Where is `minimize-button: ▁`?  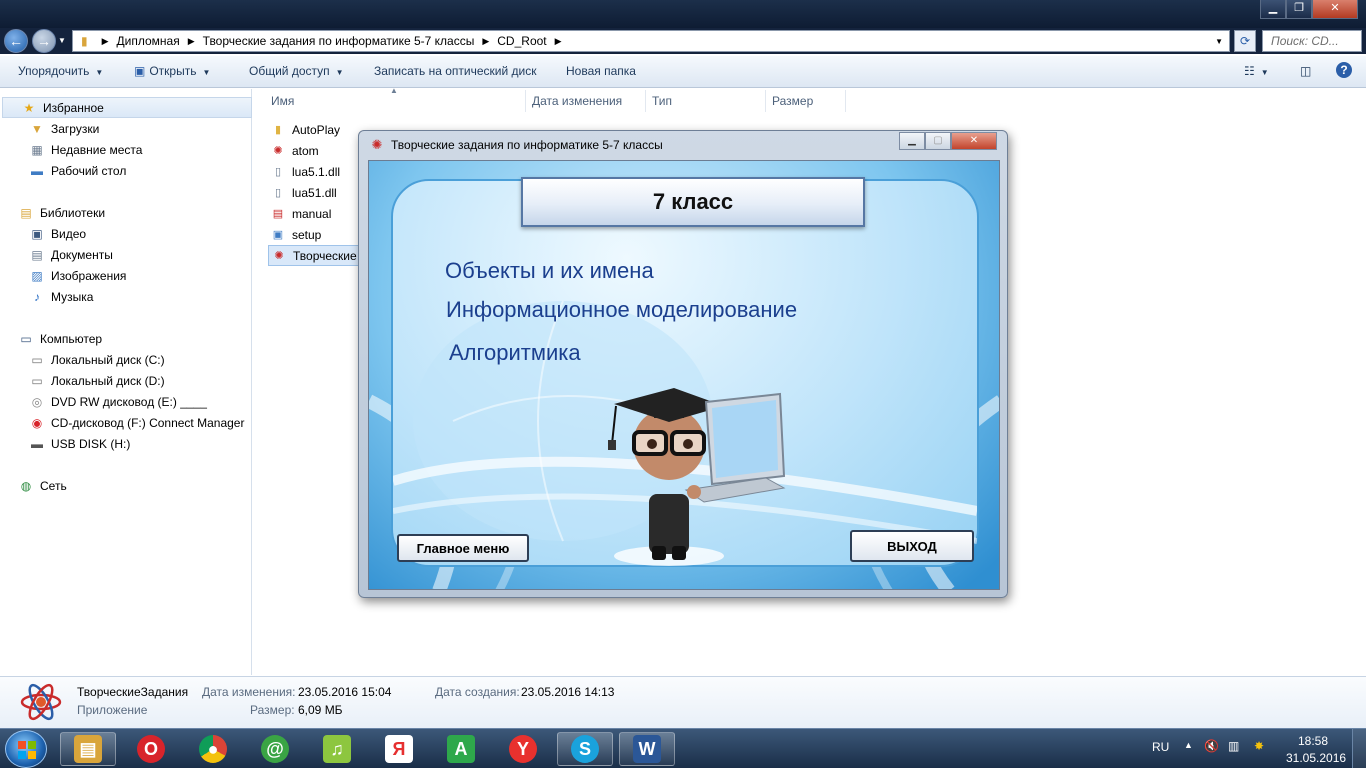 minimize-button: ▁ is located at coordinates (1273, 9).